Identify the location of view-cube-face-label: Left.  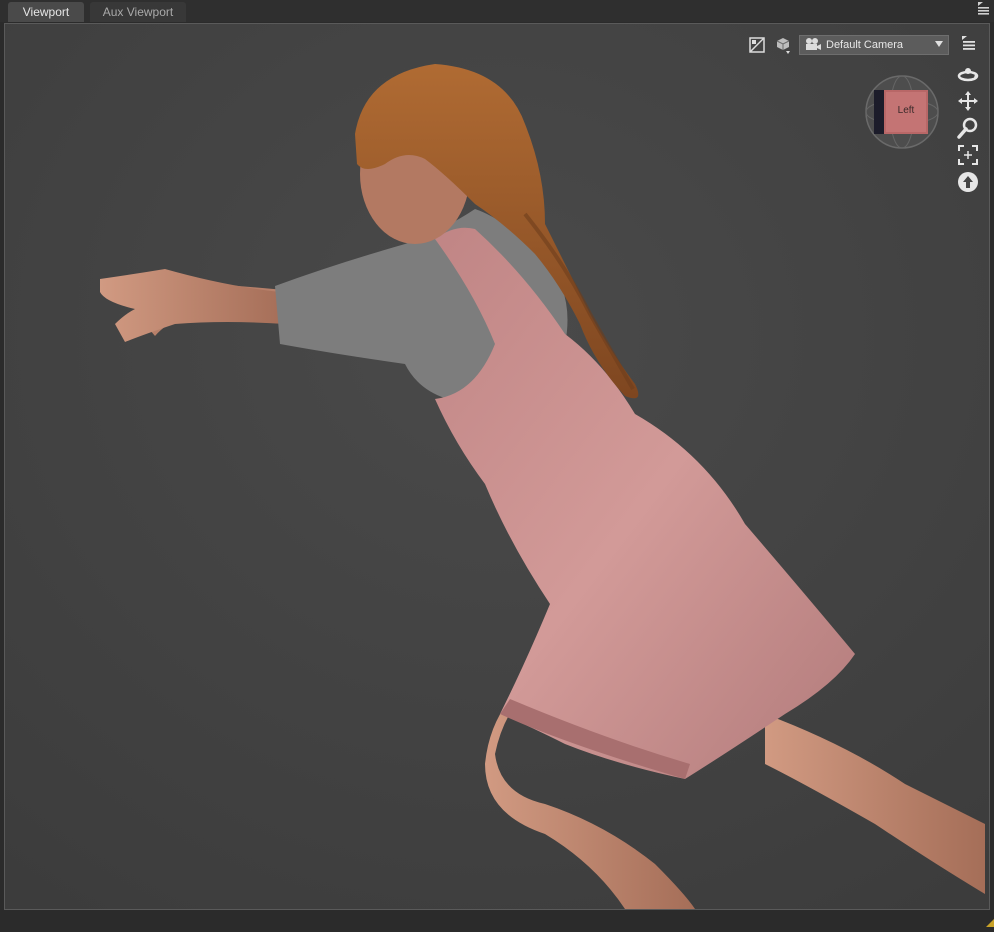
(906, 110).